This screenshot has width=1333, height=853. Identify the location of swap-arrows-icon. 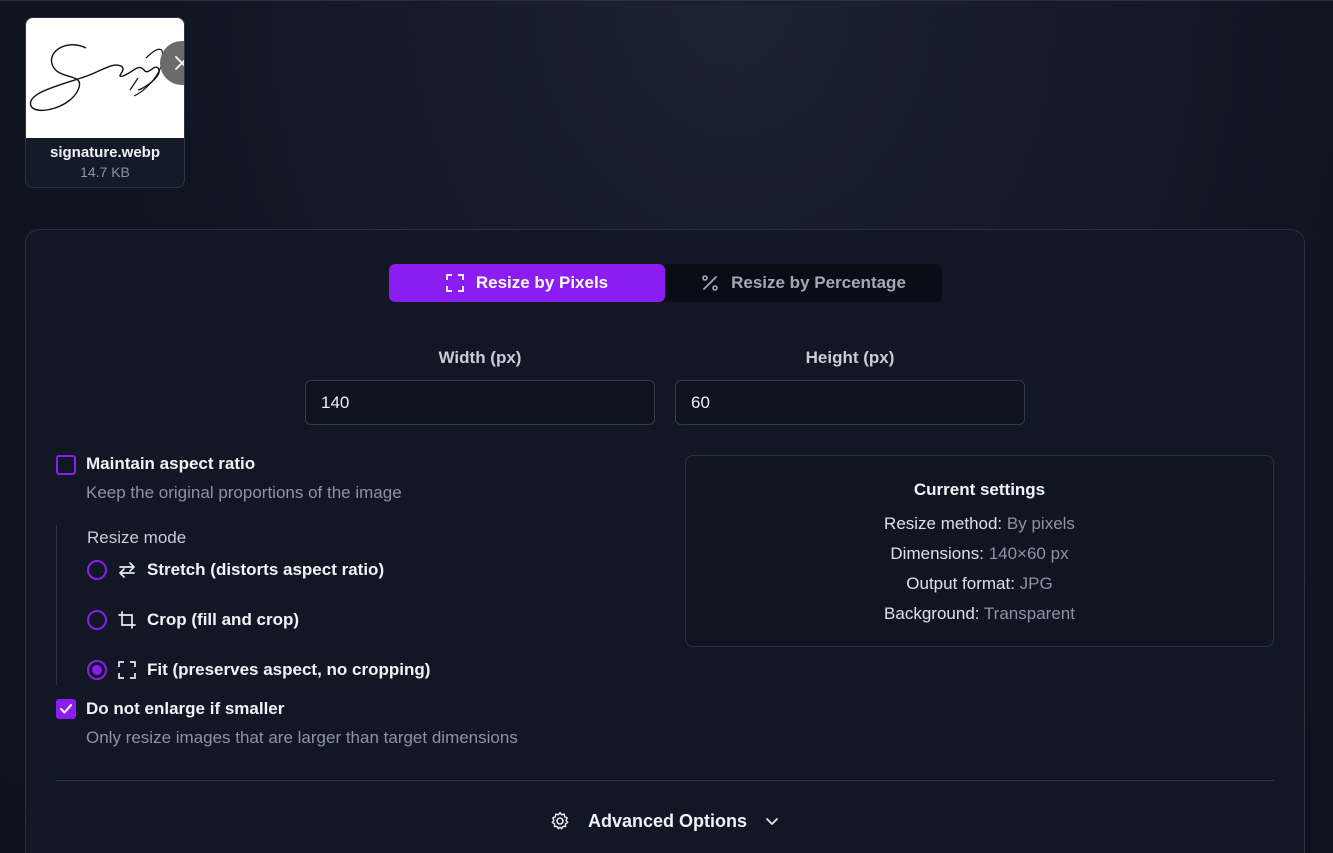
(127, 570).